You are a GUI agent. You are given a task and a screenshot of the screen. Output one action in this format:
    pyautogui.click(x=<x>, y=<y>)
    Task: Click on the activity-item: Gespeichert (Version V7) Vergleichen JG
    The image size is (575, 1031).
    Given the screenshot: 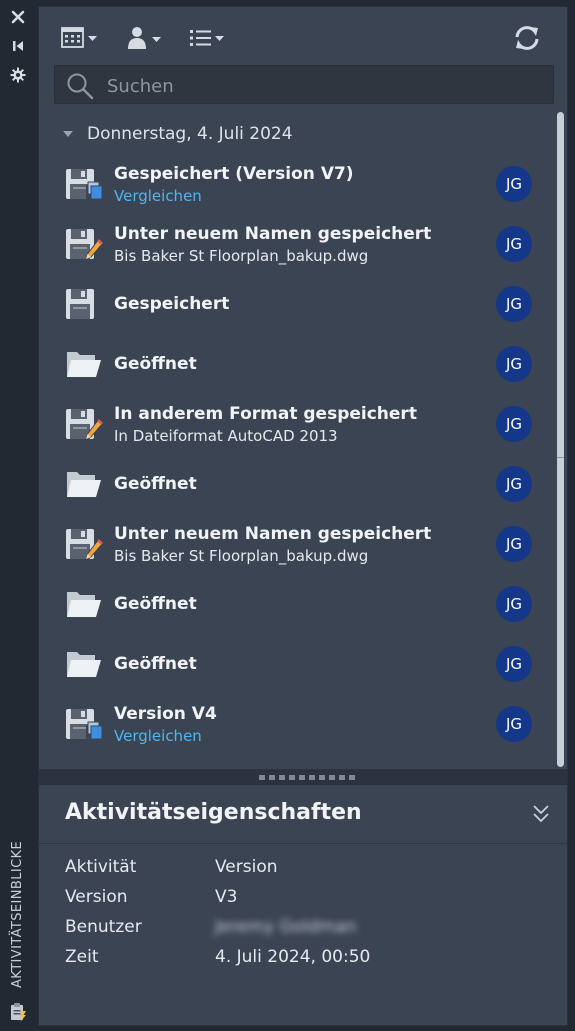 What is the action you would take?
    pyautogui.click(x=296, y=184)
    